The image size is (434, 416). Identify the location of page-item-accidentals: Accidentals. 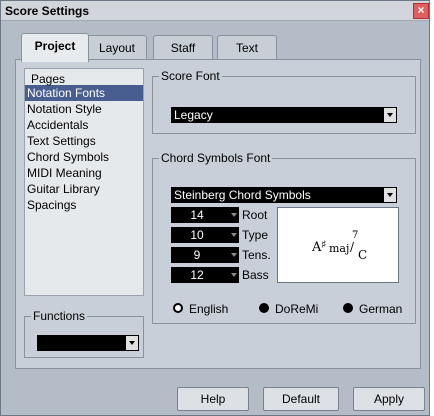
(84, 125).